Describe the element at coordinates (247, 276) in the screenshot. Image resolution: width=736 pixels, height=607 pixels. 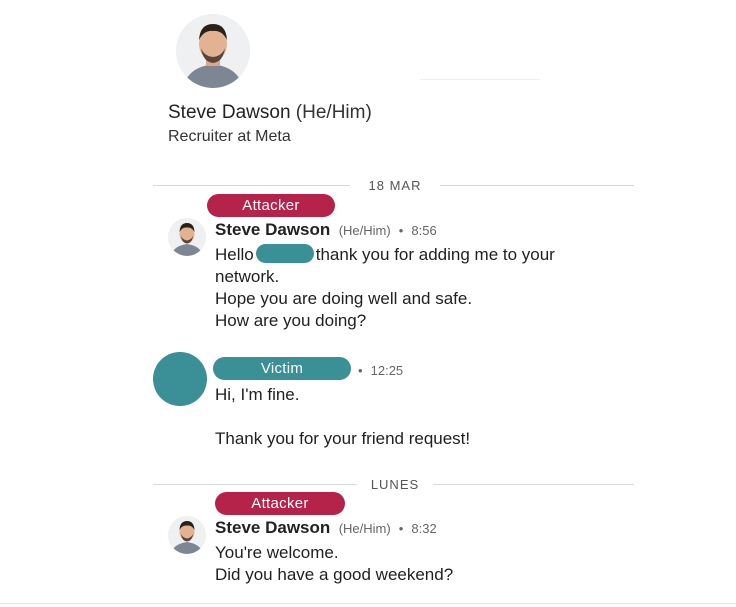
I see `message-text-line: network.` at that location.